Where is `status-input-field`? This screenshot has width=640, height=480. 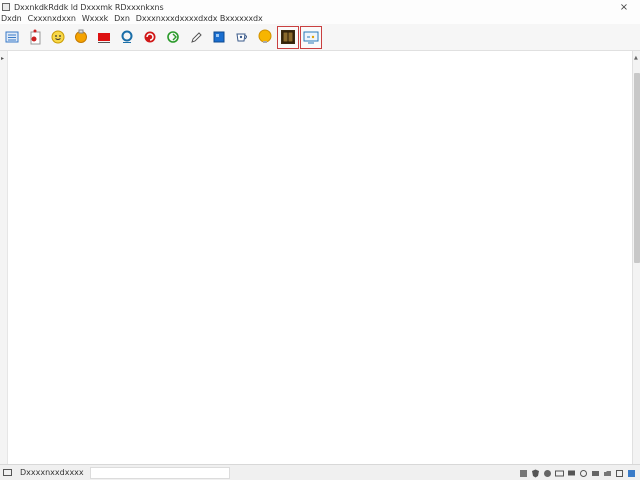
status-input-field is located at coordinates (159, 472).